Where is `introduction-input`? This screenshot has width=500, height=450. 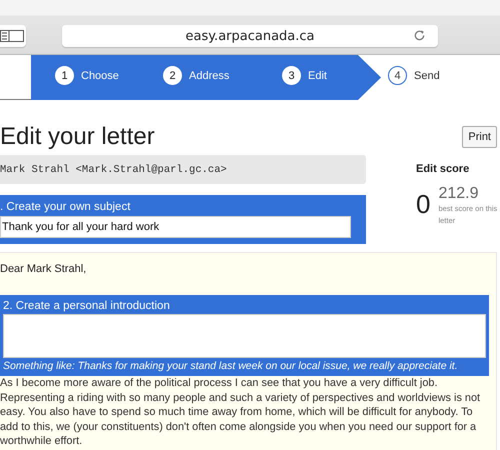
introduction-input is located at coordinates (244, 336).